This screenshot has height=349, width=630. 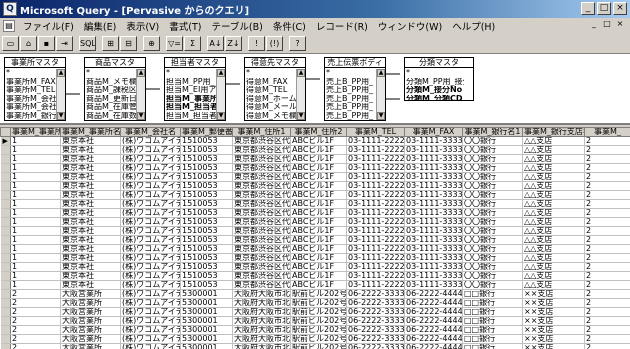 I want to click on menu-edit: 編集(E), so click(x=100, y=26).